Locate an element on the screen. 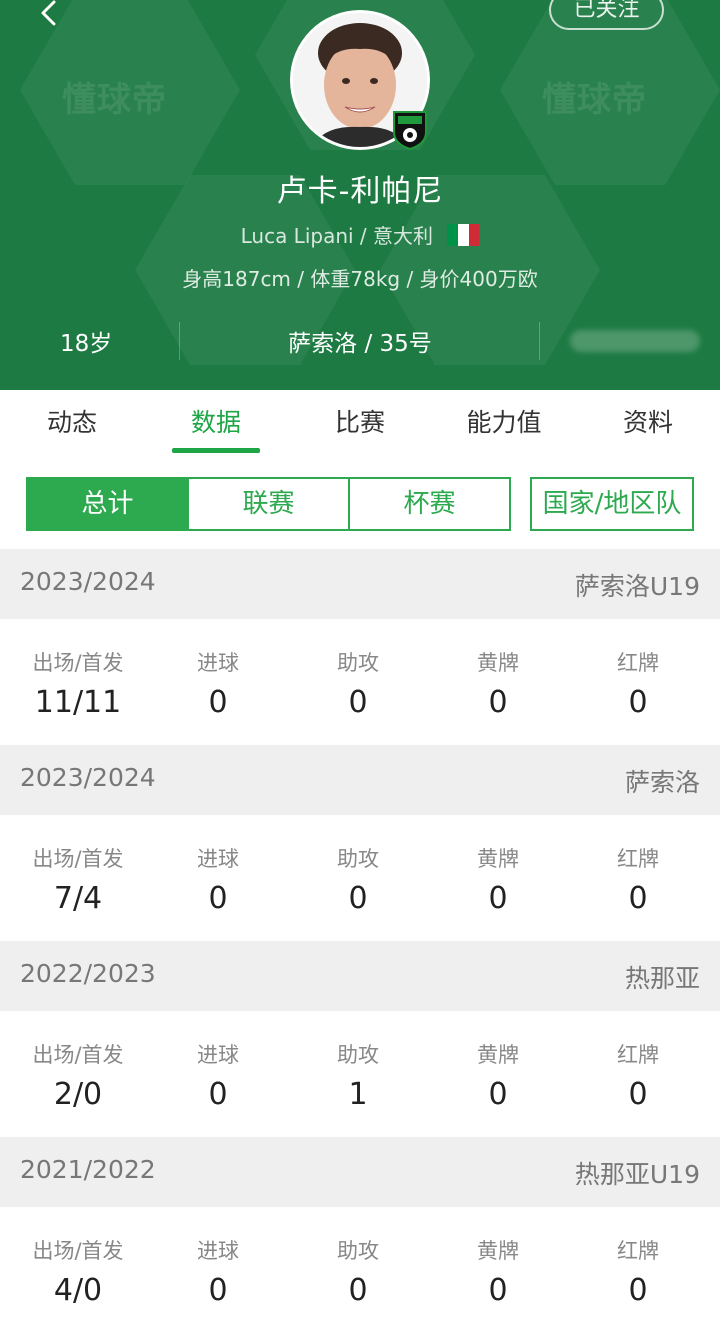 The image size is (720, 1327). season-header: 2023/2024 萨索洛U19 is located at coordinates (360, 584).